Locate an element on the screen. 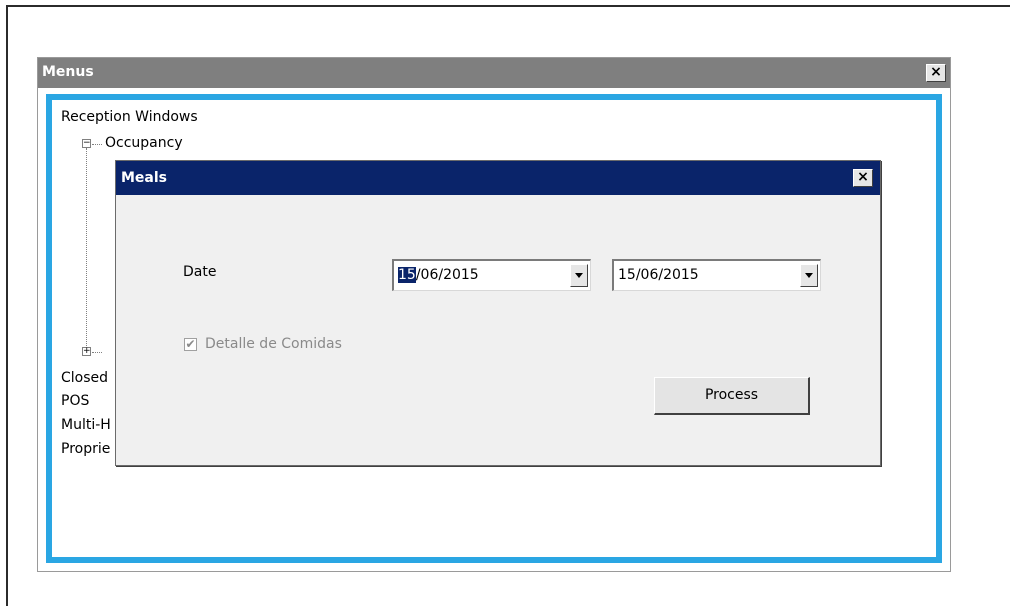 The width and height of the screenshot is (1010, 606). tree-item-closed: Closed is located at coordinates (84, 378).